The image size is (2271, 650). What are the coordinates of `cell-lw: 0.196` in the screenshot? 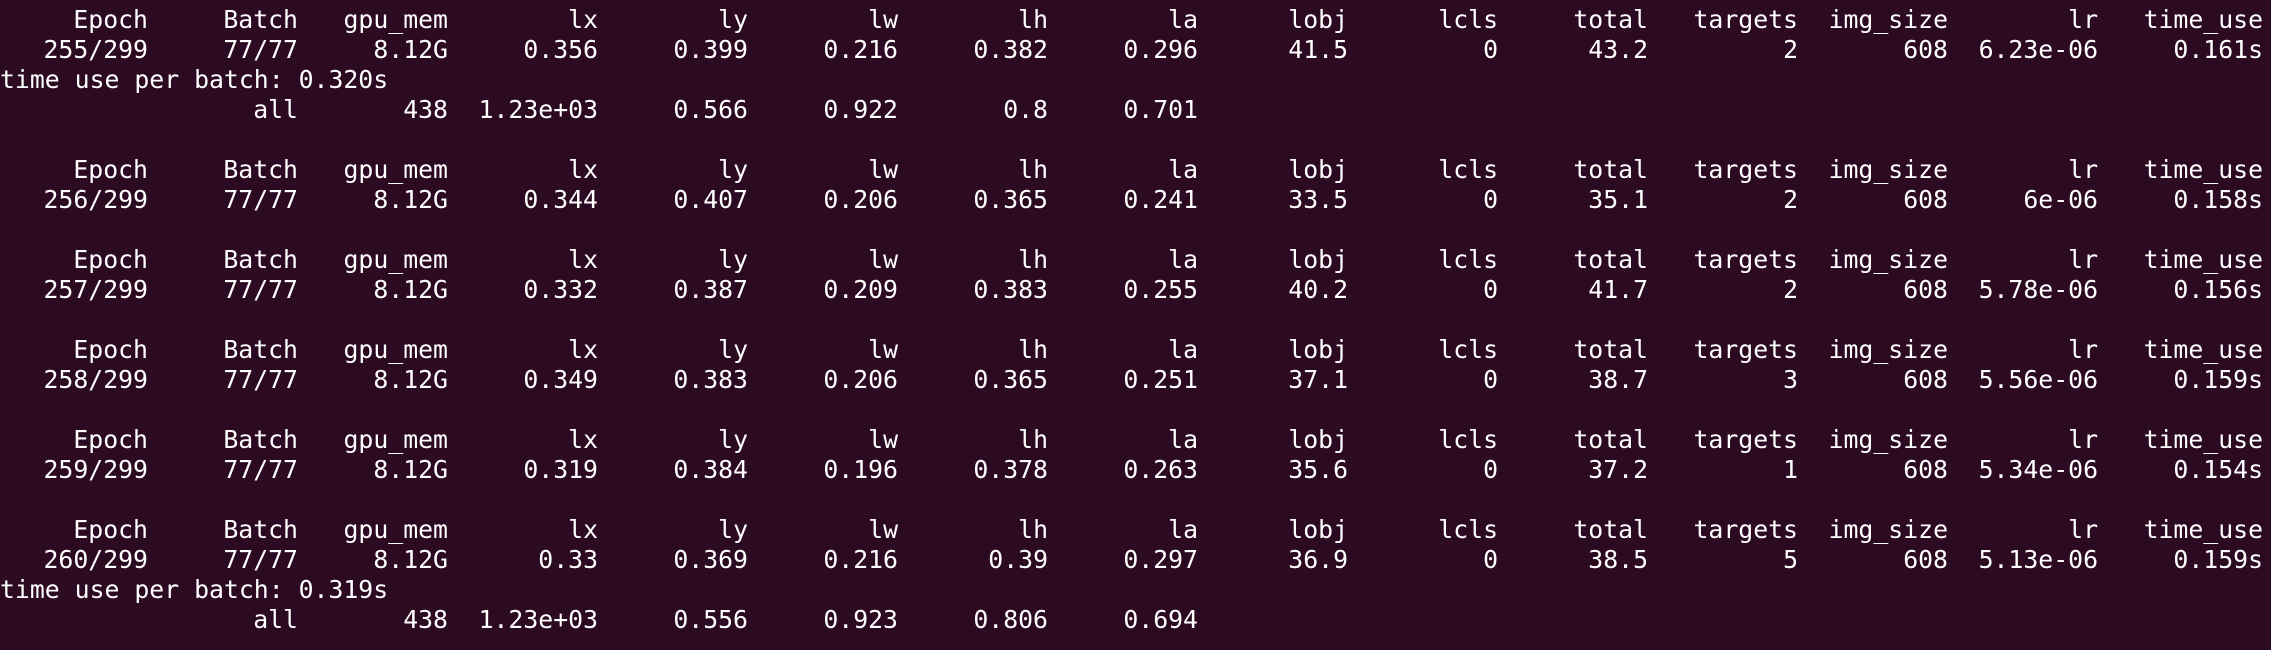 It's located at (860, 469).